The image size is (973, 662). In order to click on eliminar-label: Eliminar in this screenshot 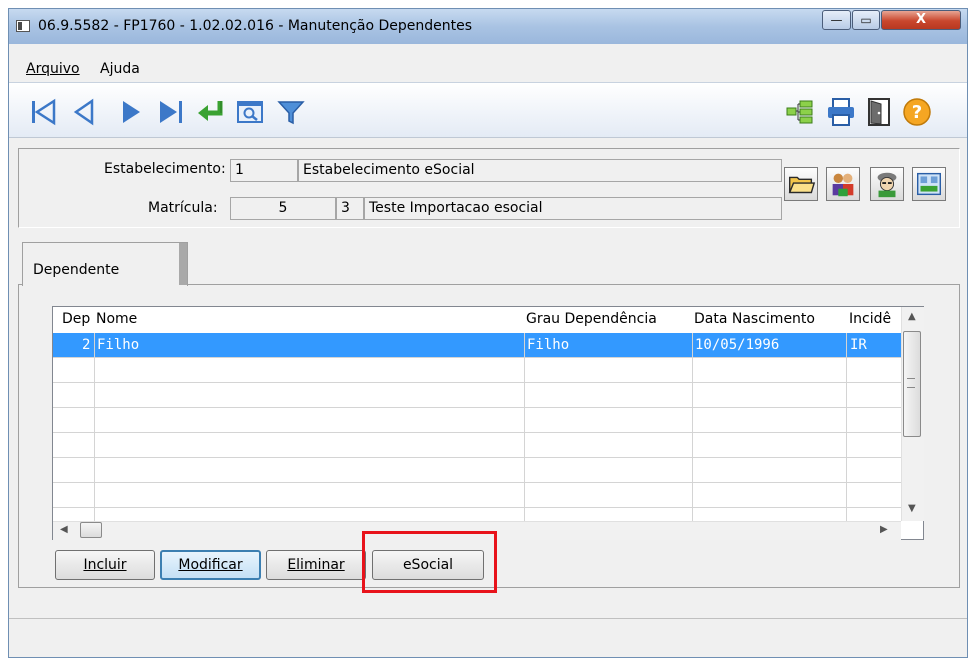, I will do `click(316, 565)`.